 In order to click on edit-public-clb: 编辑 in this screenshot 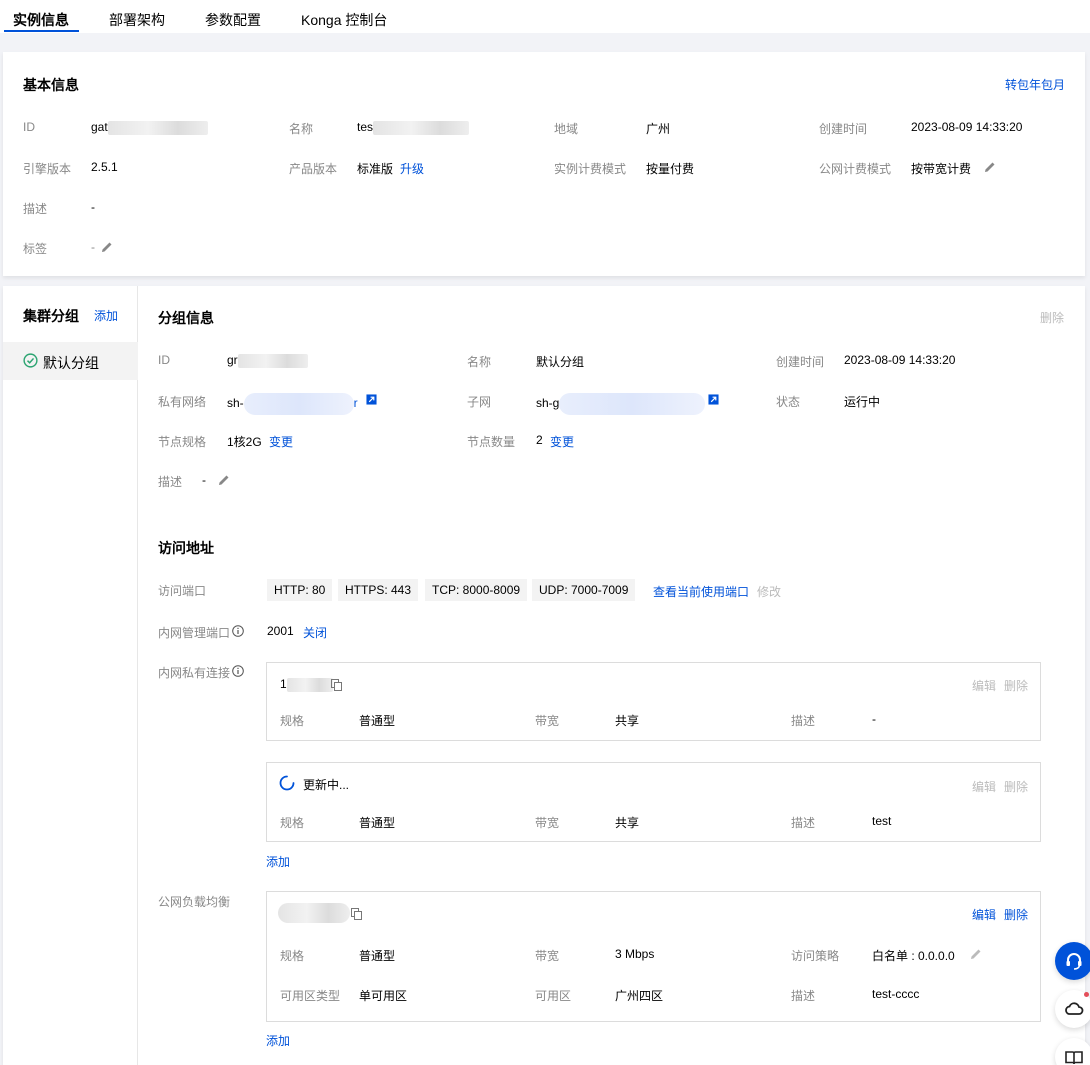, I will do `click(984, 914)`.